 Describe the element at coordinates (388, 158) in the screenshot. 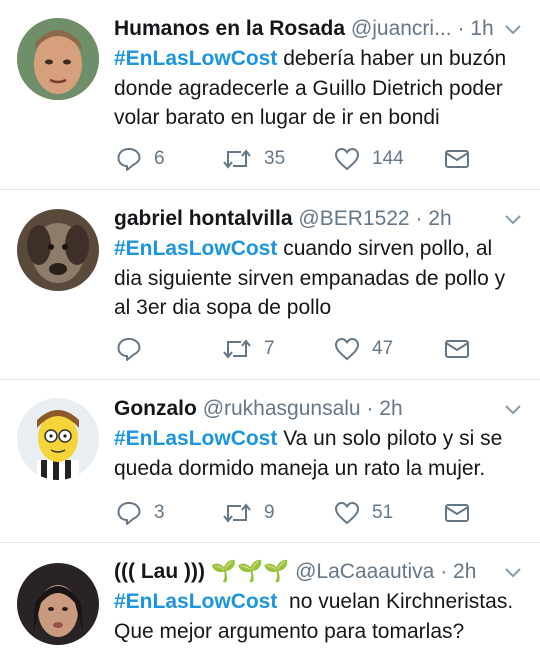

I see `like-count: 144` at that location.